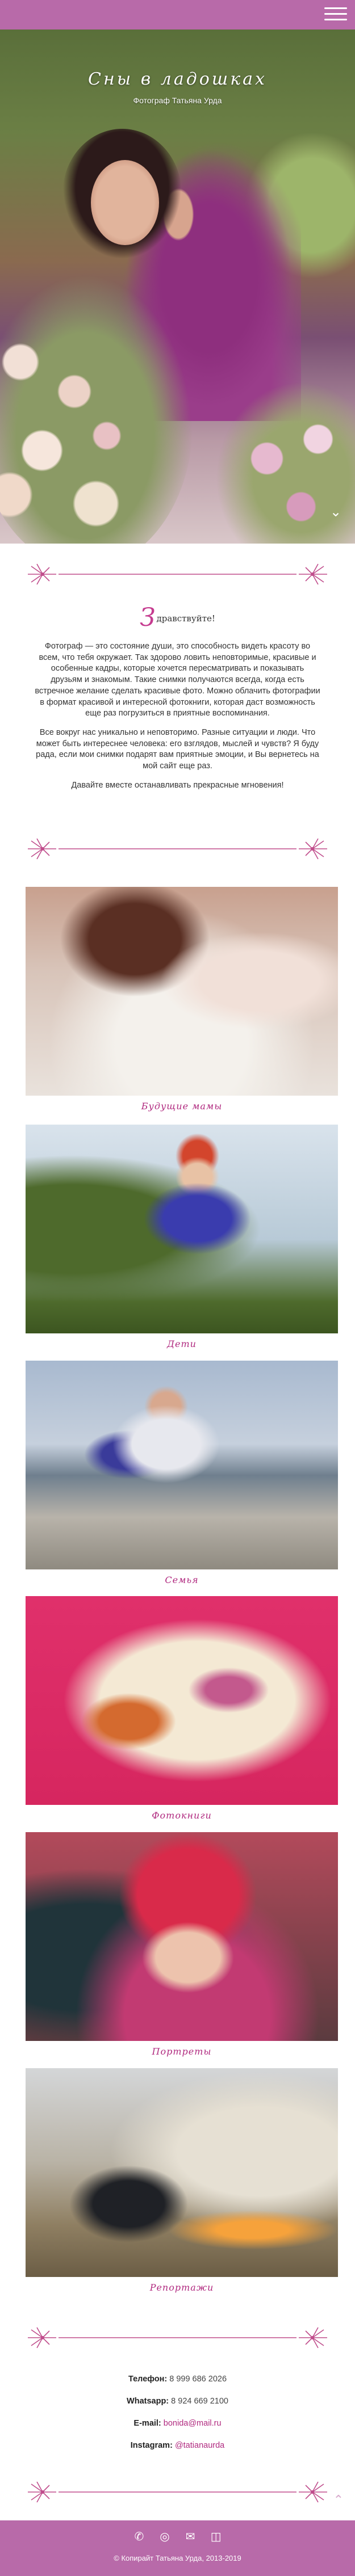  What do you see at coordinates (165, 2536) in the screenshot?
I see `whatsapp-icon: ◎` at bounding box center [165, 2536].